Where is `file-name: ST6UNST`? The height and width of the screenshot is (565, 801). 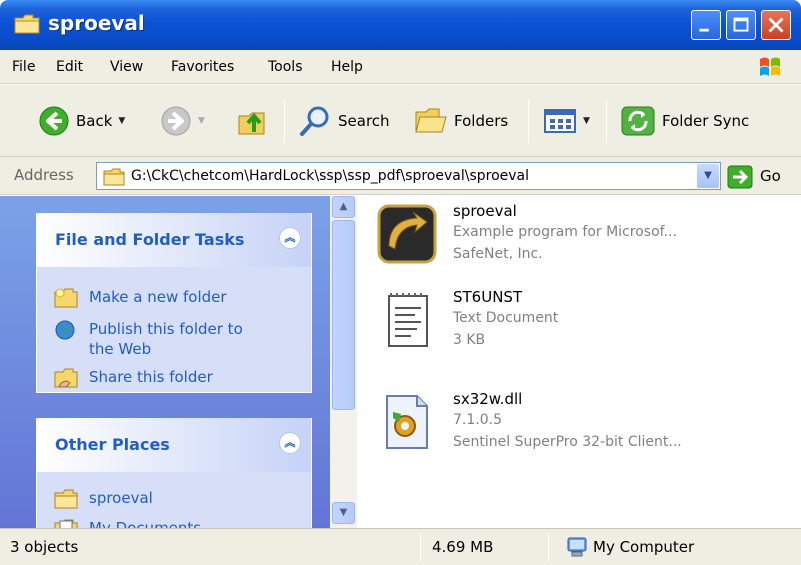 file-name: ST6UNST is located at coordinates (488, 297).